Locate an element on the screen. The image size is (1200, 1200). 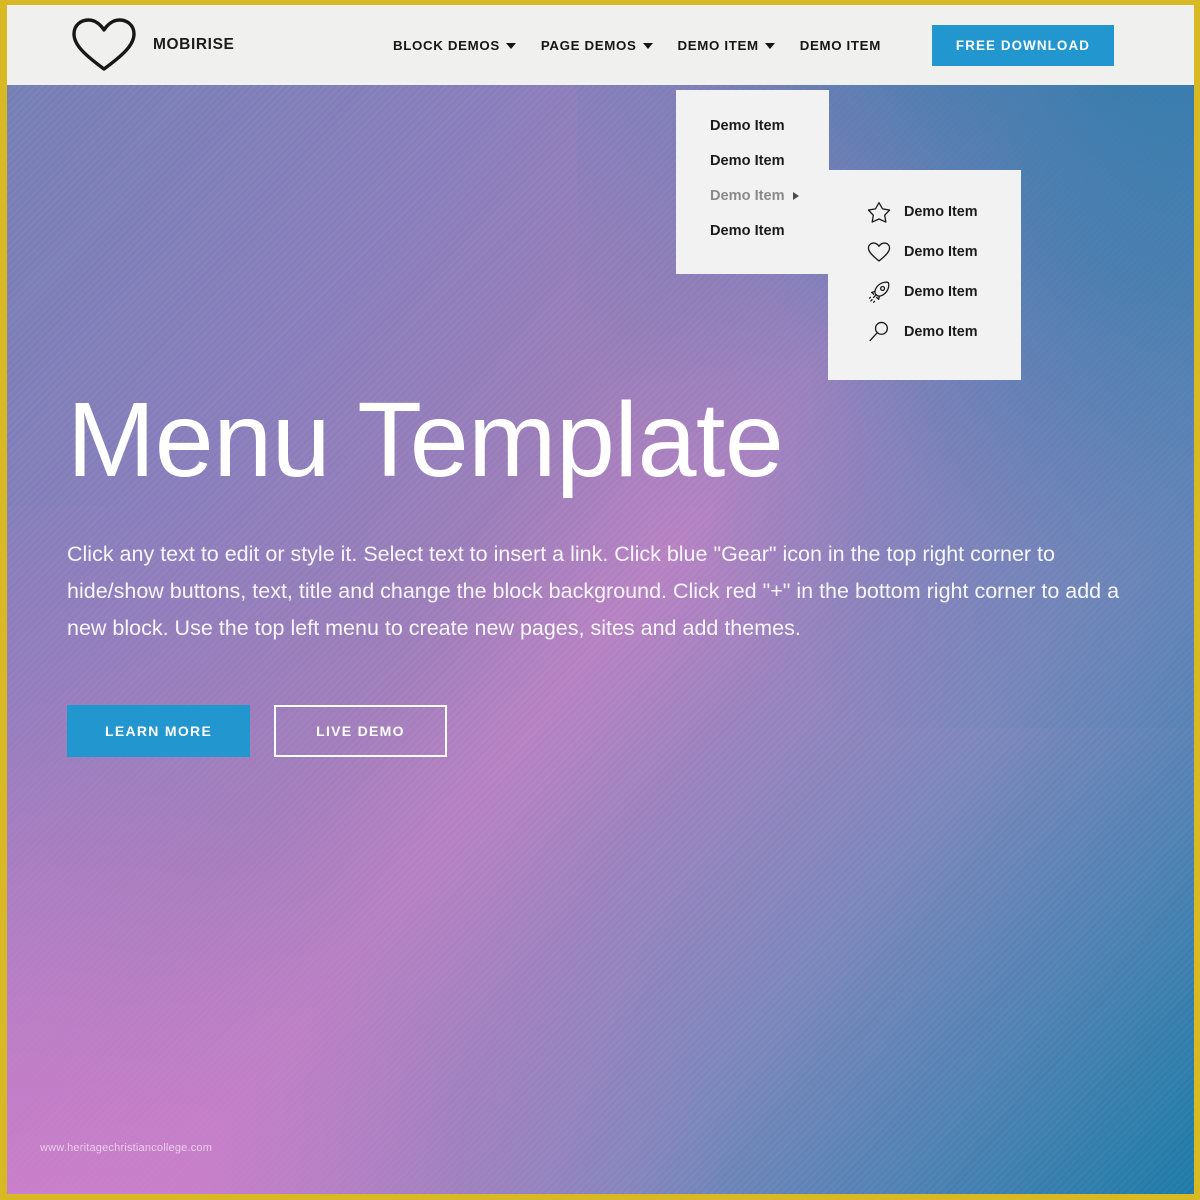
chevron-right-icon is located at coordinates (795, 195).